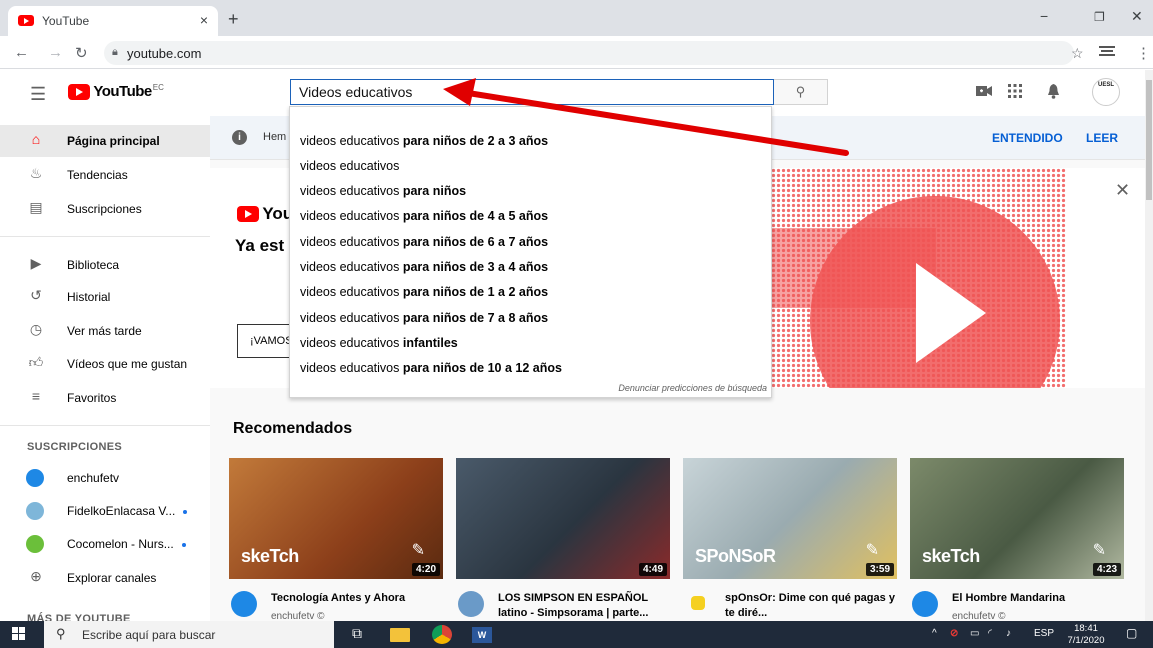 The height and width of the screenshot is (648, 1153). Describe the element at coordinates (1044, 16) in the screenshot. I see `minimize-button: −` at that location.